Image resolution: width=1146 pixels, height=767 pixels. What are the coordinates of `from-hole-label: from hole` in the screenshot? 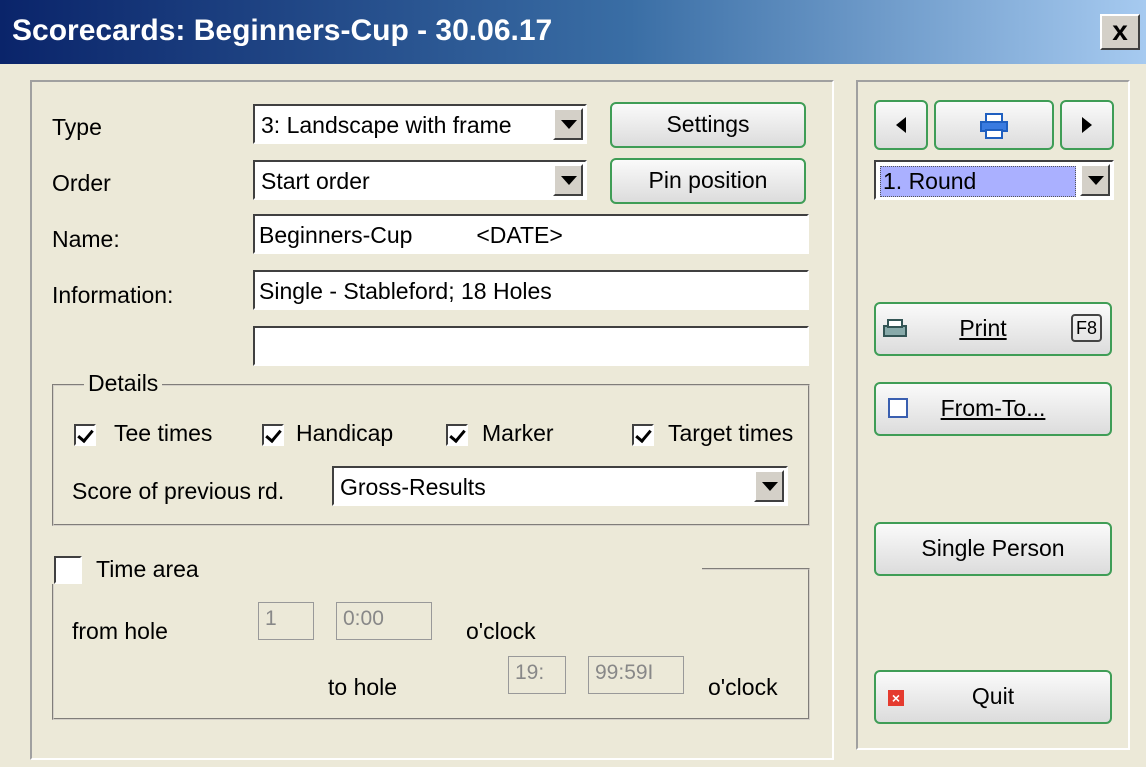 It's located at (120, 631).